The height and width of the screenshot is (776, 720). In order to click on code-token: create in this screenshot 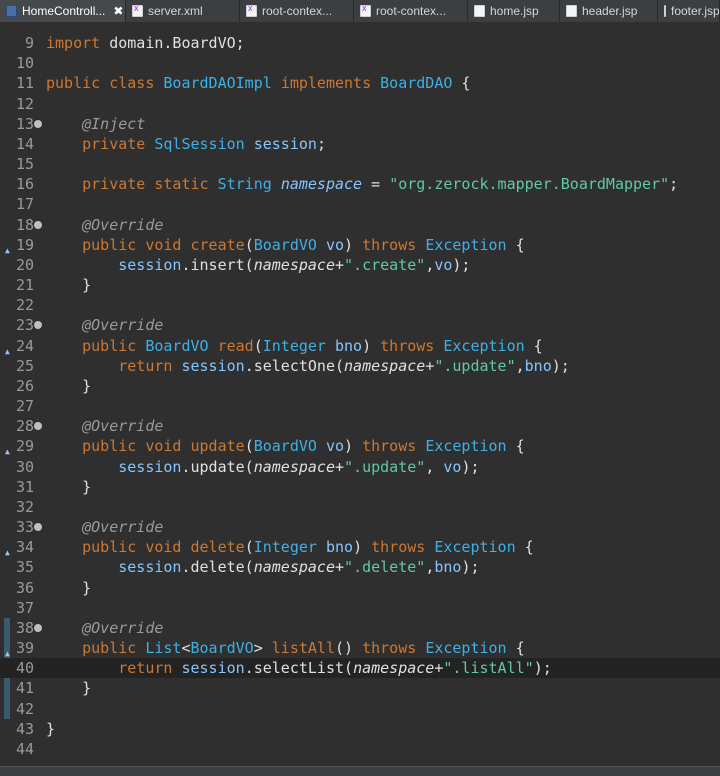, I will do `click(217, 244)`.